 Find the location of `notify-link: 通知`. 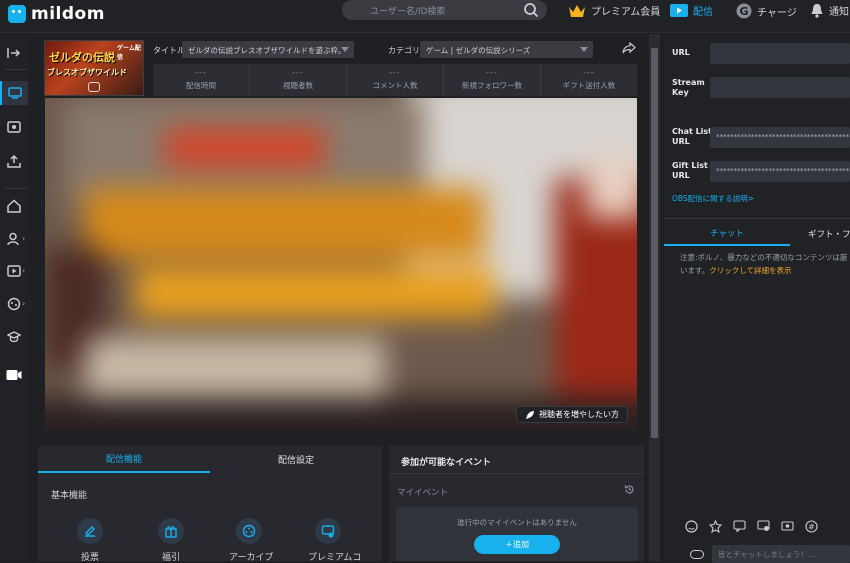

notify-link: 通知 is located at coordinates (829, 10).